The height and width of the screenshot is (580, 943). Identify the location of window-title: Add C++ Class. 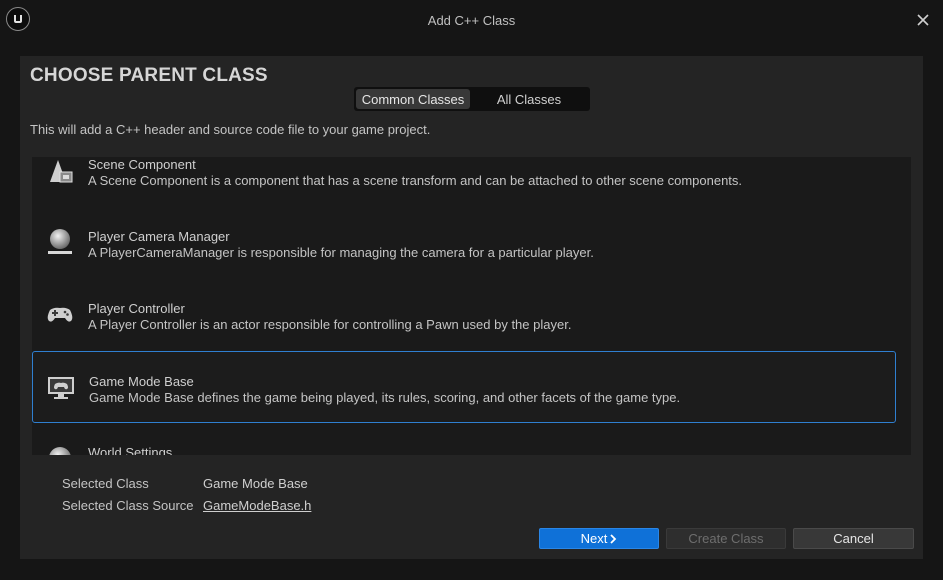
(471, 20).